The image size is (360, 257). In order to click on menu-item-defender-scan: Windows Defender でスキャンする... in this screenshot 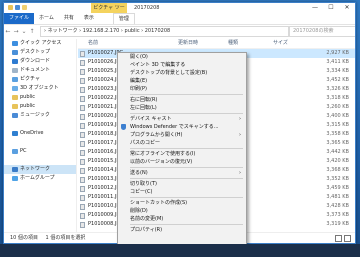, I will do `click(182, 127)`.